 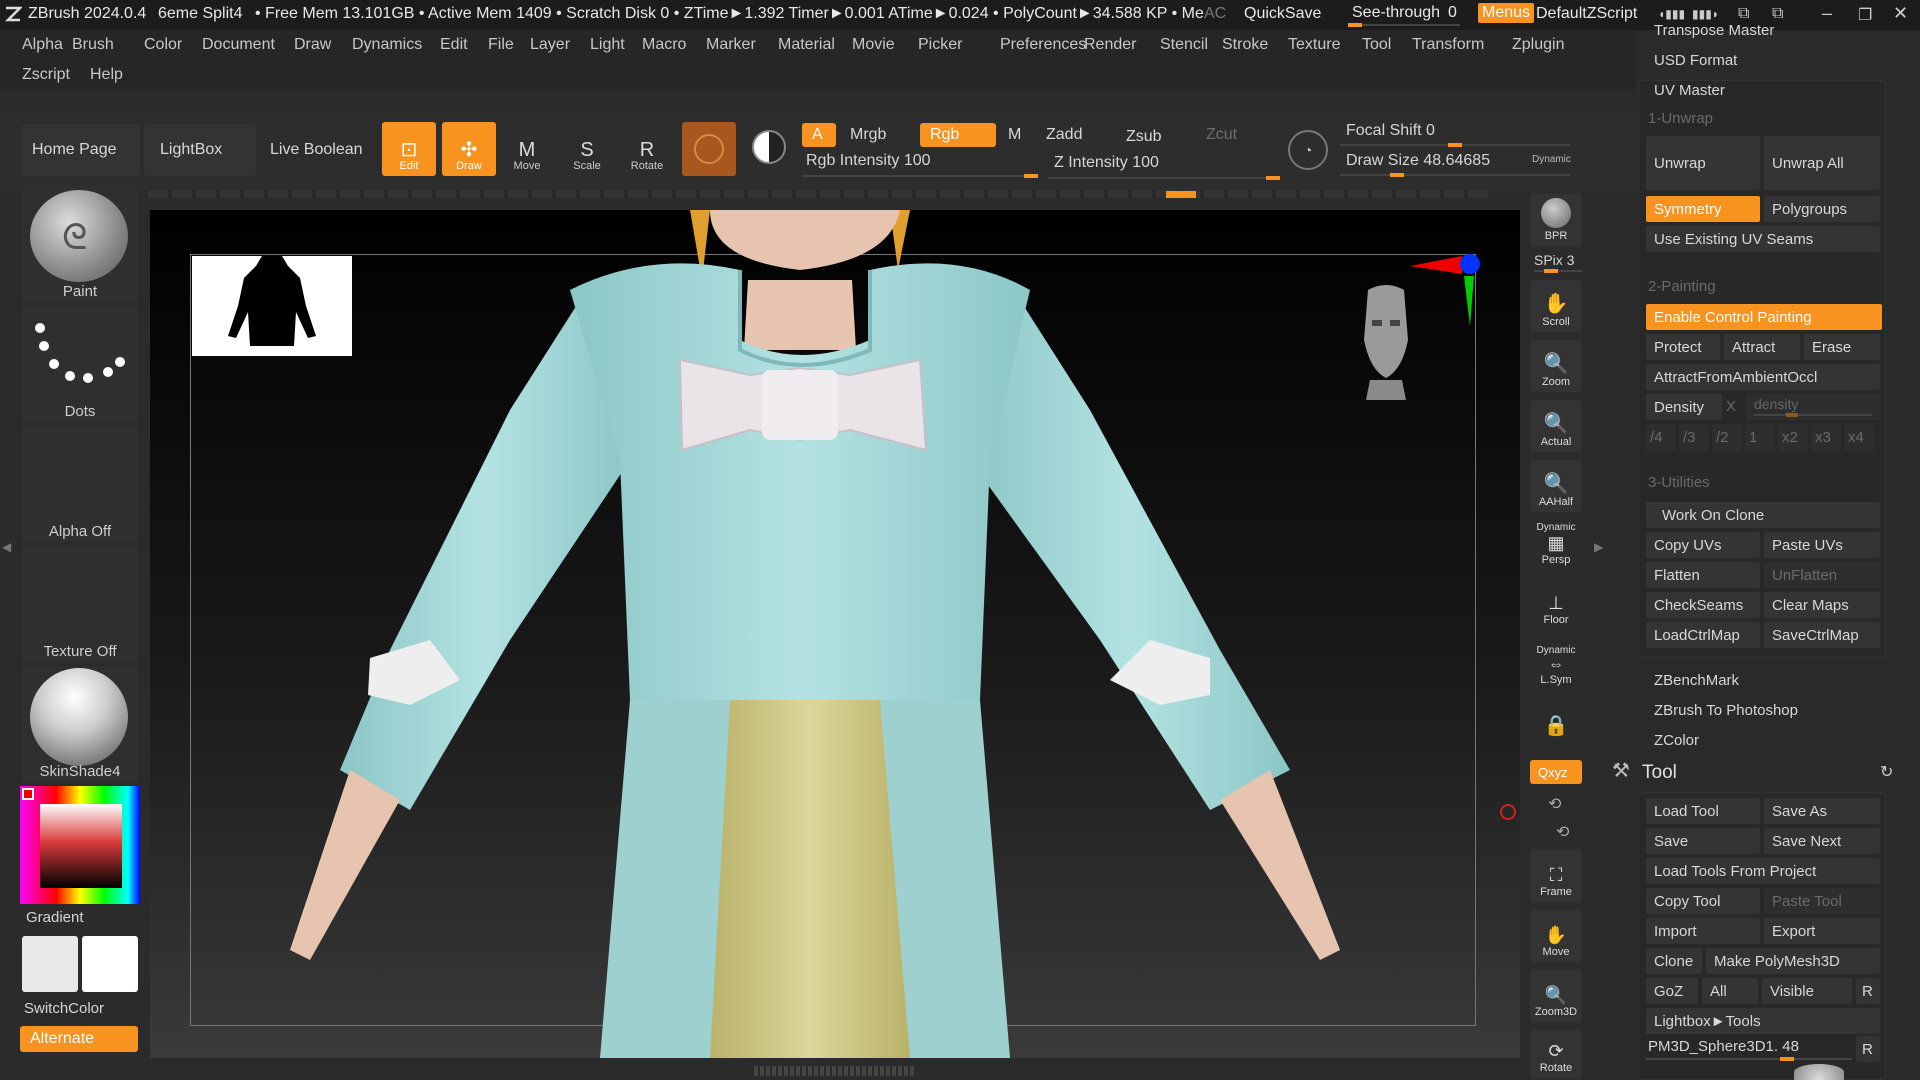 I want to click on gradient-label: Gradient, so click(x=55, y=917).